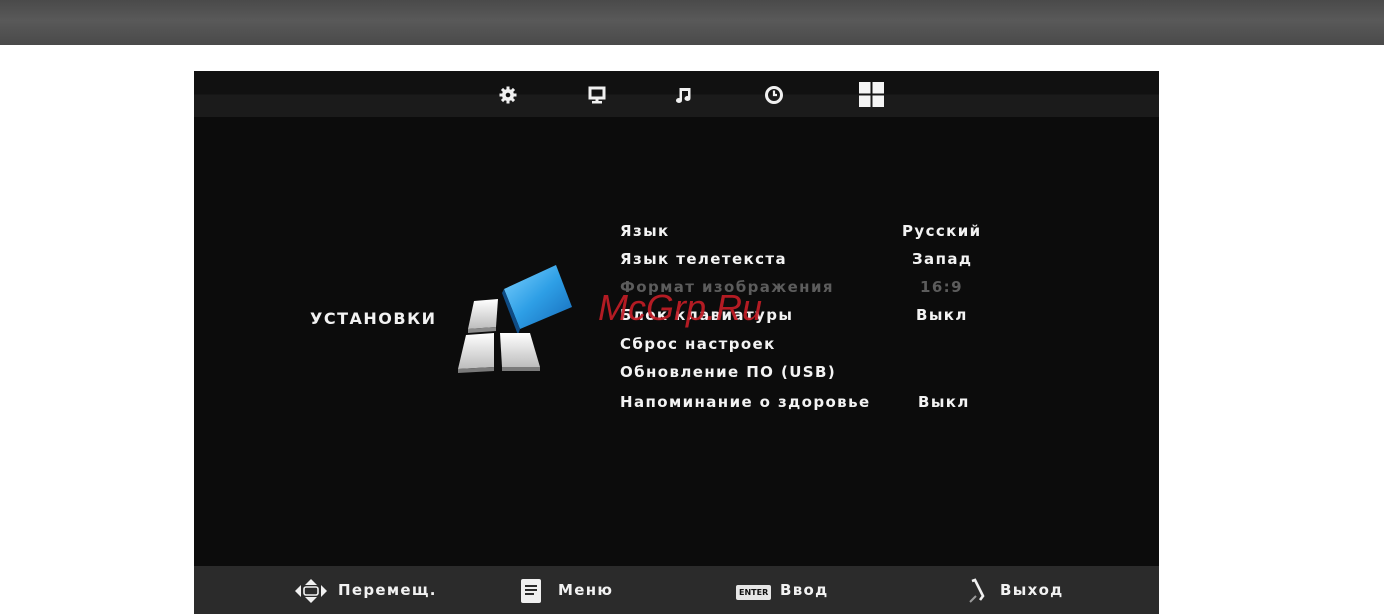 The height and width of the screenshot is (614, 1384). Describe the element at coordinates (373, 318) in the screenshot. I see `section-title: УСТАНОВКИ` at that location.